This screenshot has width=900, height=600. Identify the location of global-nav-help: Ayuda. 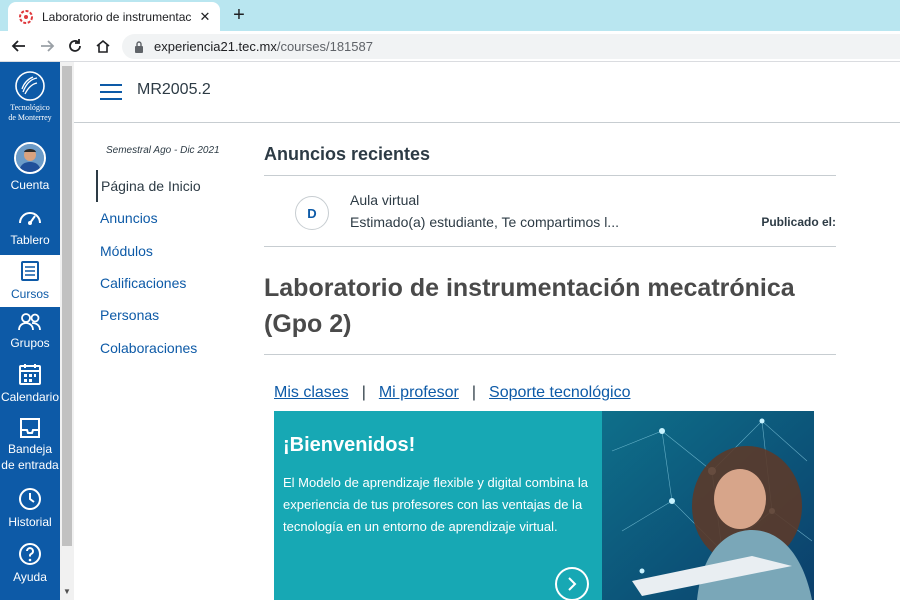
(30, 566).